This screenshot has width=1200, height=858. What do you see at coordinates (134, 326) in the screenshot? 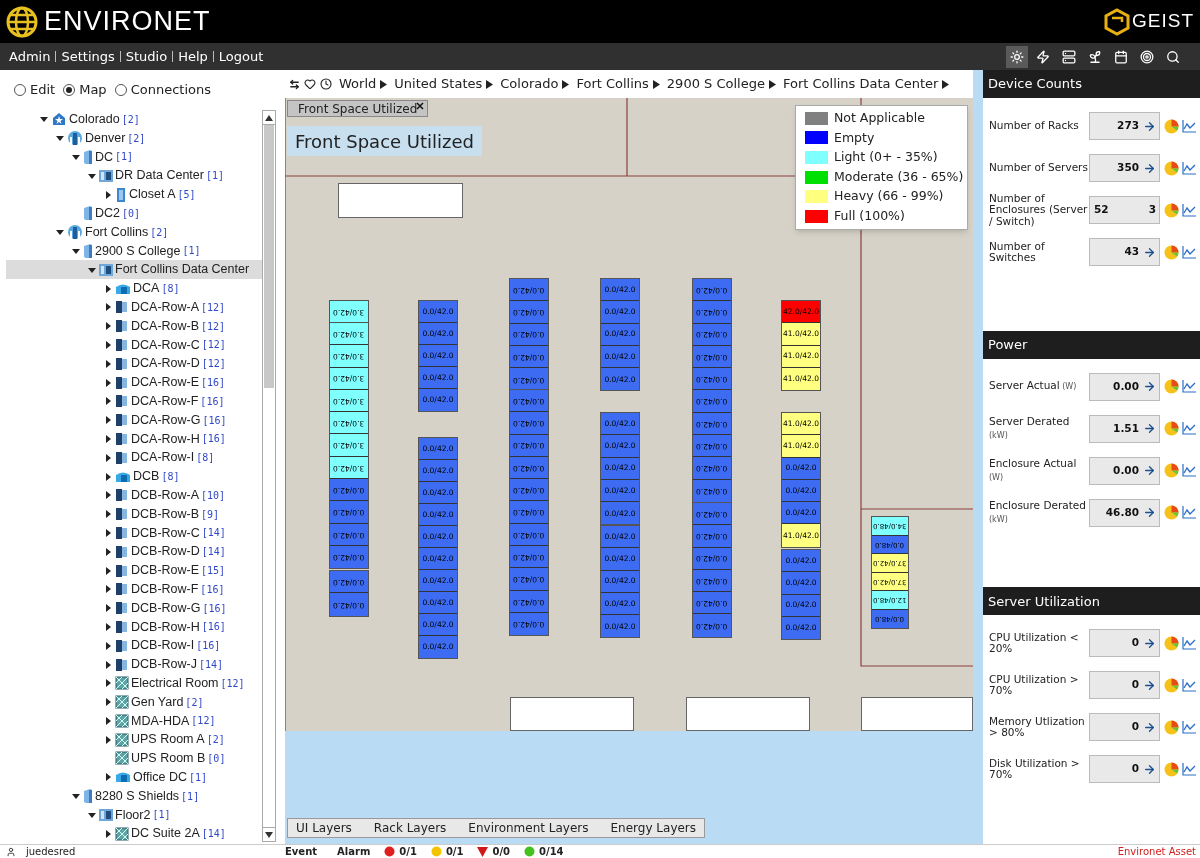
I see `tree-item: DCA-Row-B [12]` at bounding box center [134, 326].